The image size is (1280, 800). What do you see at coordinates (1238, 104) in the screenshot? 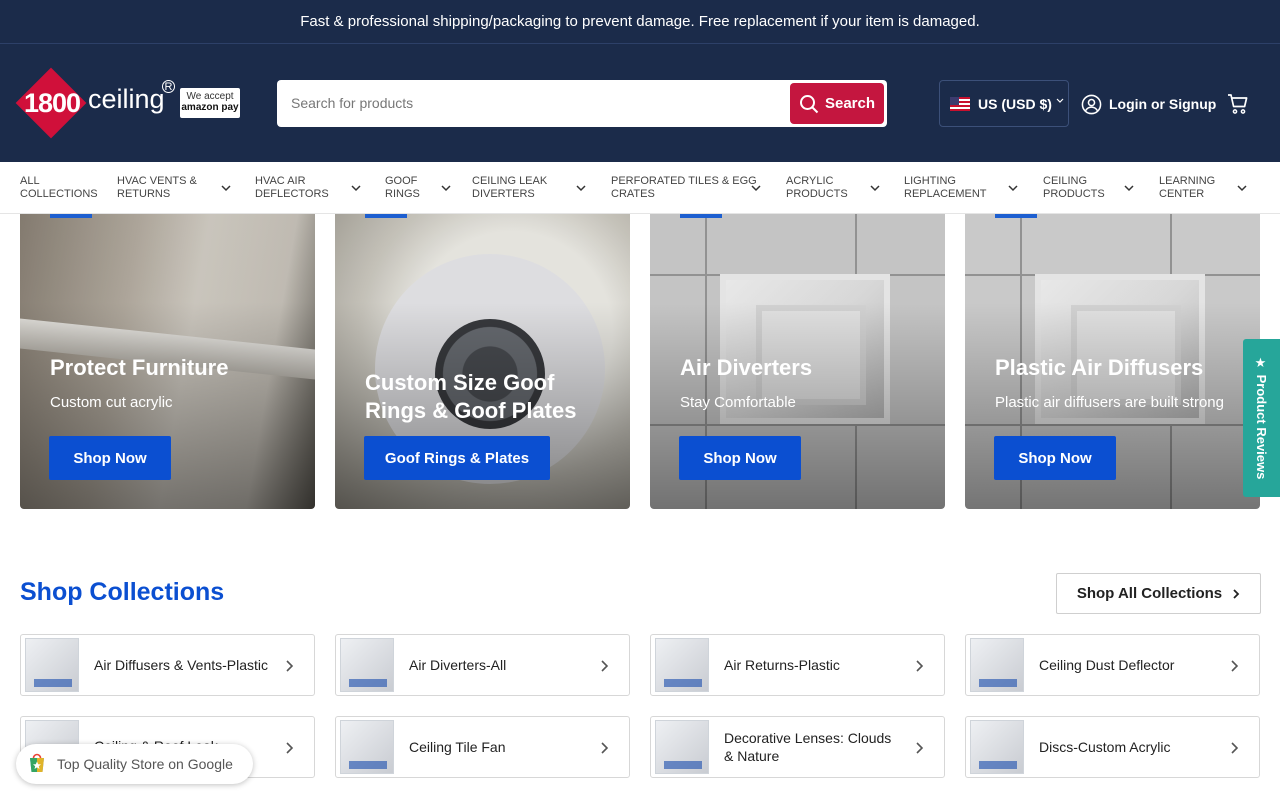
I see `cart-icon` at bounding box center [1238, 104].